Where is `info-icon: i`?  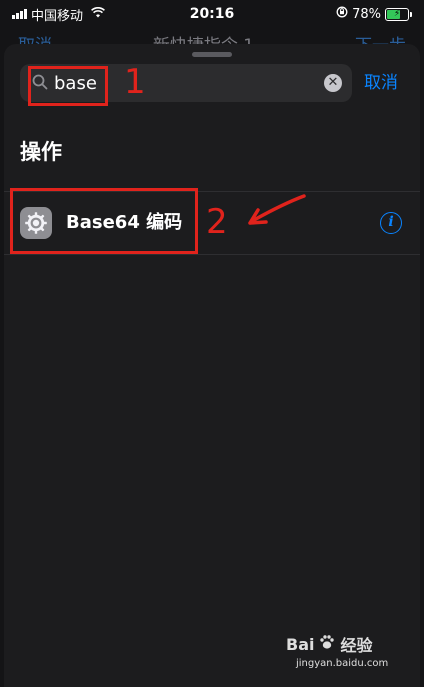 info-icon: i is located at coordinates (391, 223).